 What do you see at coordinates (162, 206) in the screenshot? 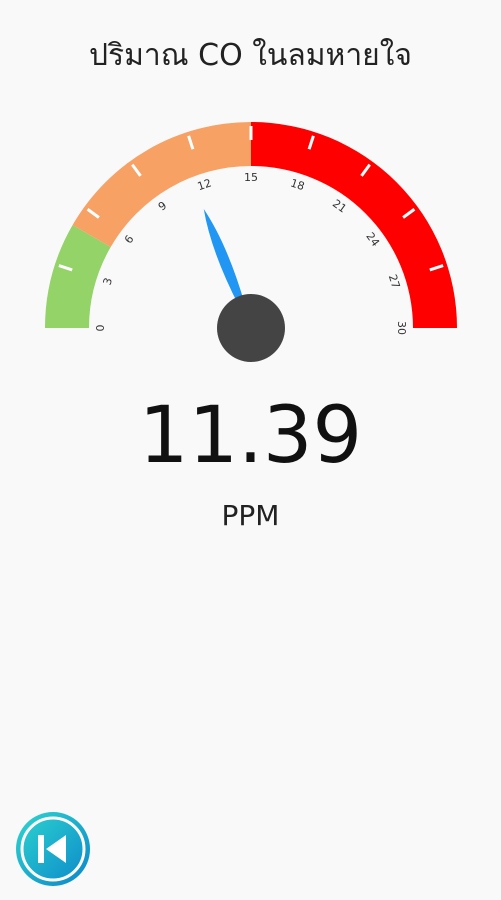
I see `gauge-tick-label: 9` at bounding box center [162, 206].